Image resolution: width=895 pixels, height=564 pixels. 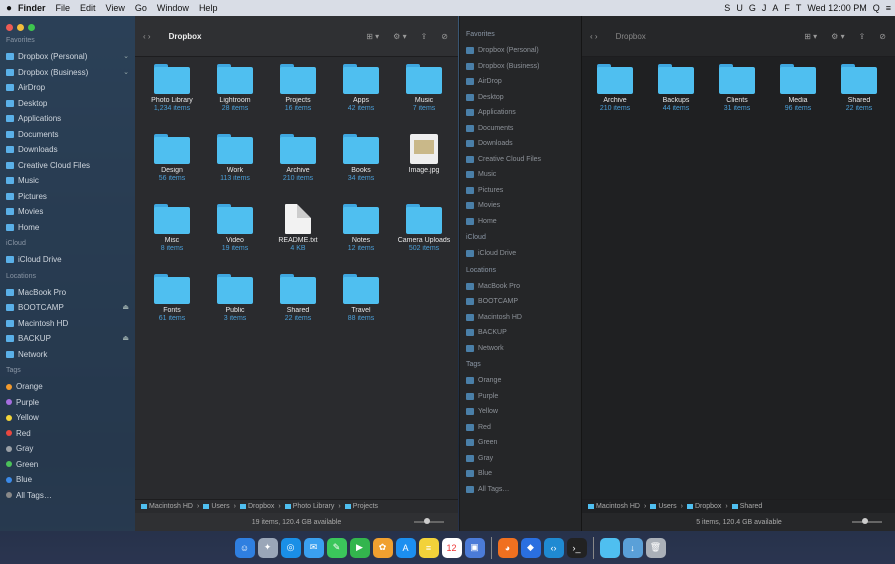 I want to click on close-window-icon, so click(x=9, y=27).